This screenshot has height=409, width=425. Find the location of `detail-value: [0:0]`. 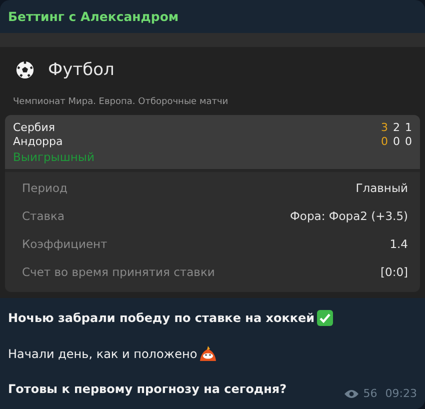

detail-value: [0:0] is located at coordinates (394, 272).